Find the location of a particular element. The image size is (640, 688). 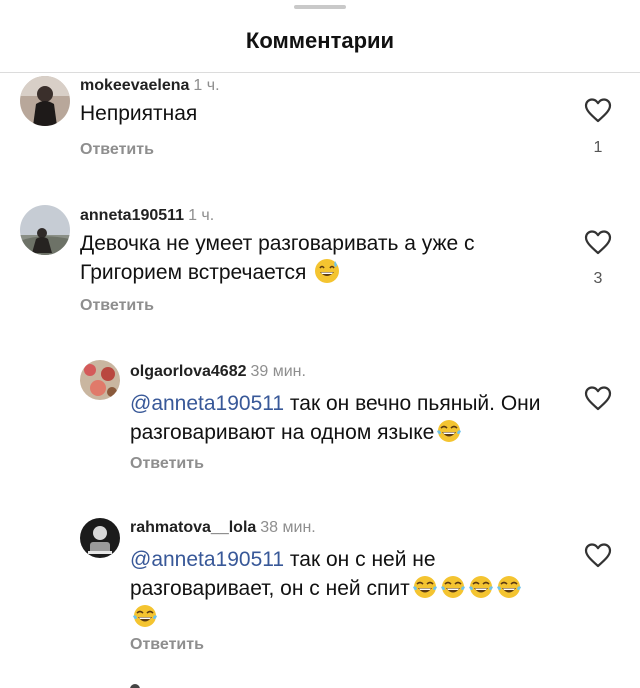

next-avatar-peek is located at coordinates (135, 686).